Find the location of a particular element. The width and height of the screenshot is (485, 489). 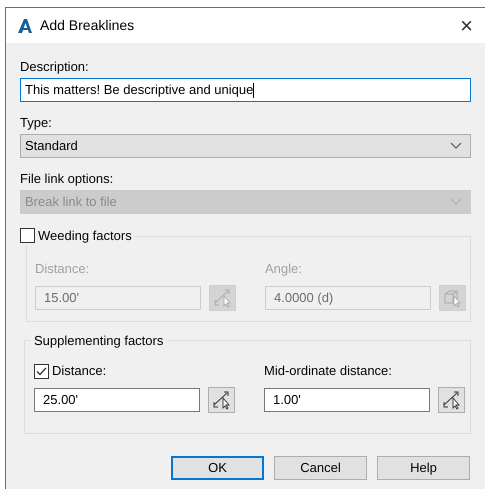

dialog-button: Cancel is located at coordinates (320, 468).